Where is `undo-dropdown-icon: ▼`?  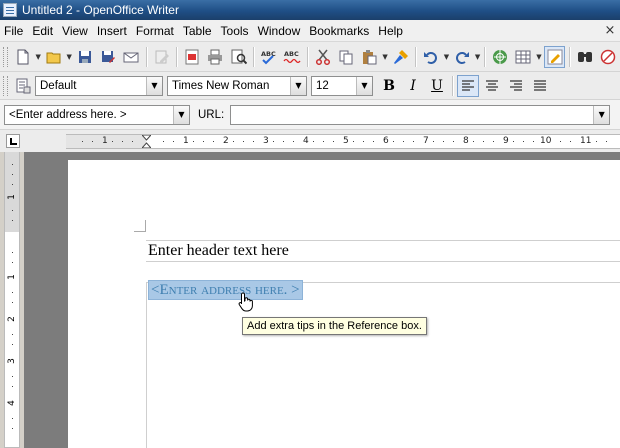
undo-dropdown-icon: ▼ is located at coordinates (447, 57).